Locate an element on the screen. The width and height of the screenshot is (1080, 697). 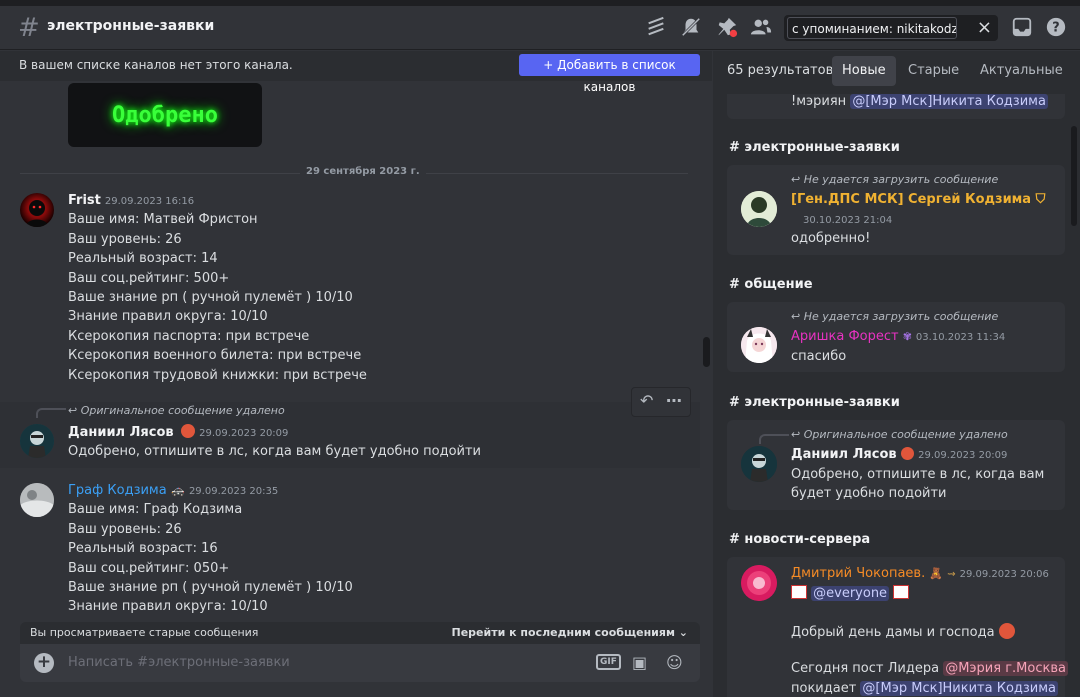
message-line: Ваш соц.рейтинг: 050+ is located at coordinates (149, 568).